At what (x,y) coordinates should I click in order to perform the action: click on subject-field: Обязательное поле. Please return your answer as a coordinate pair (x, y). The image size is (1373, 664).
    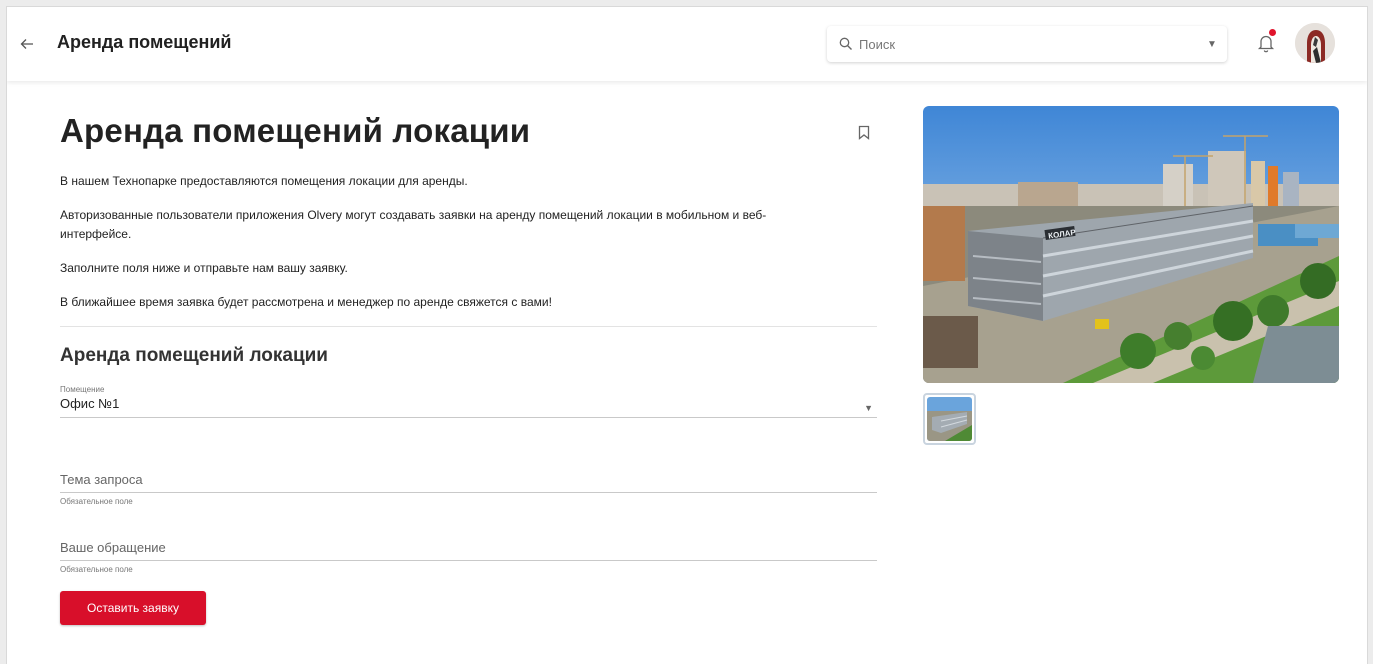
    Looking at the image, I should click on (468, 487).